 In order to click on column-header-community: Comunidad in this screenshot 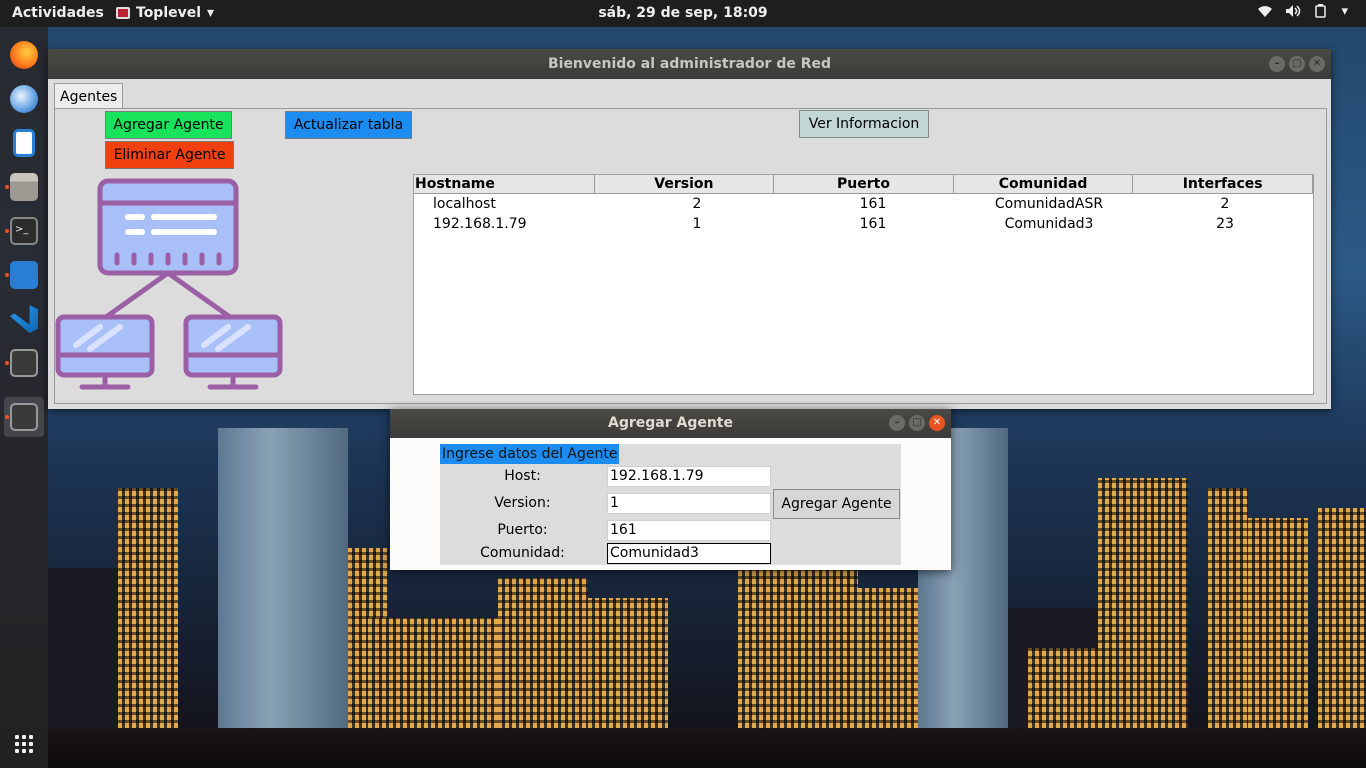, I will do `click(1043, 184)`.